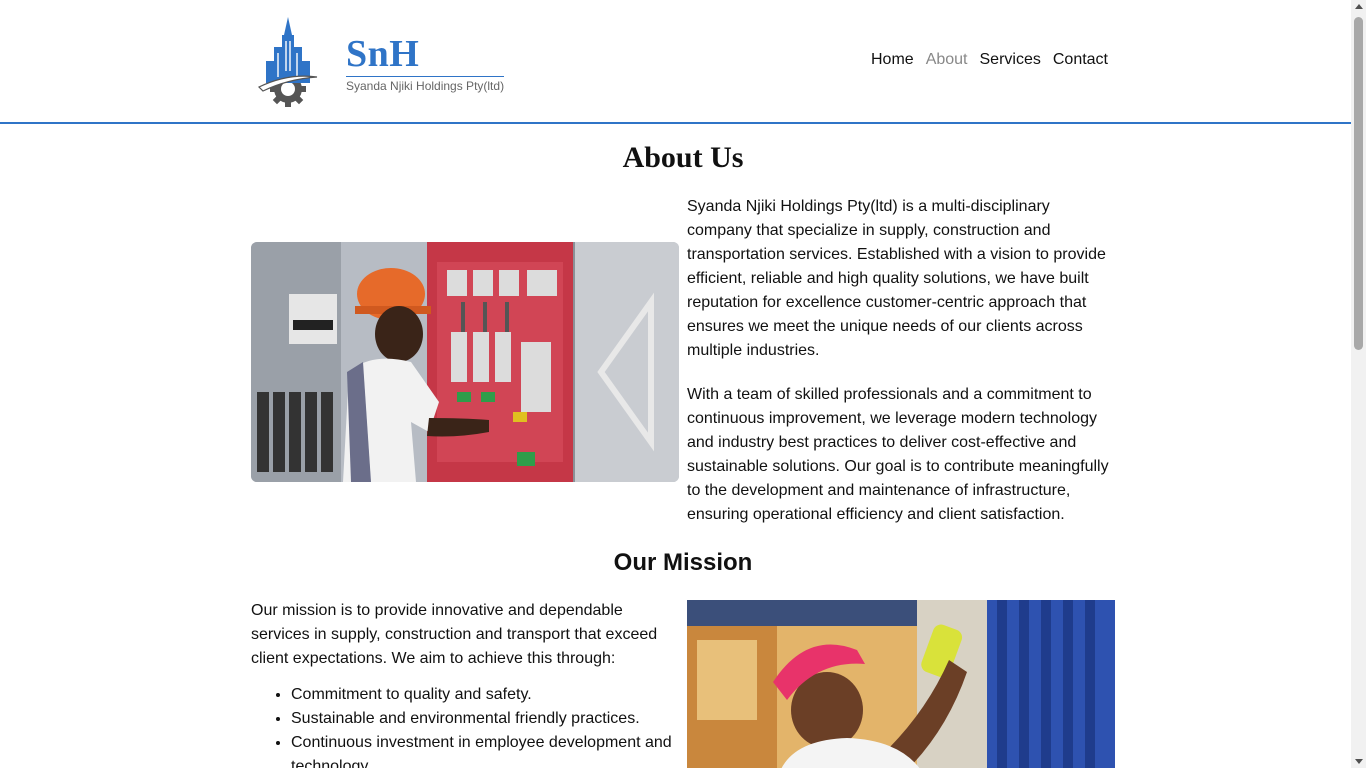 This screenshot has height=768, width=1366. What do you see at coordinates (683, 562) in the screenshot?
I see `mission-heading: Our Mission` at bounding box center [683, 562].